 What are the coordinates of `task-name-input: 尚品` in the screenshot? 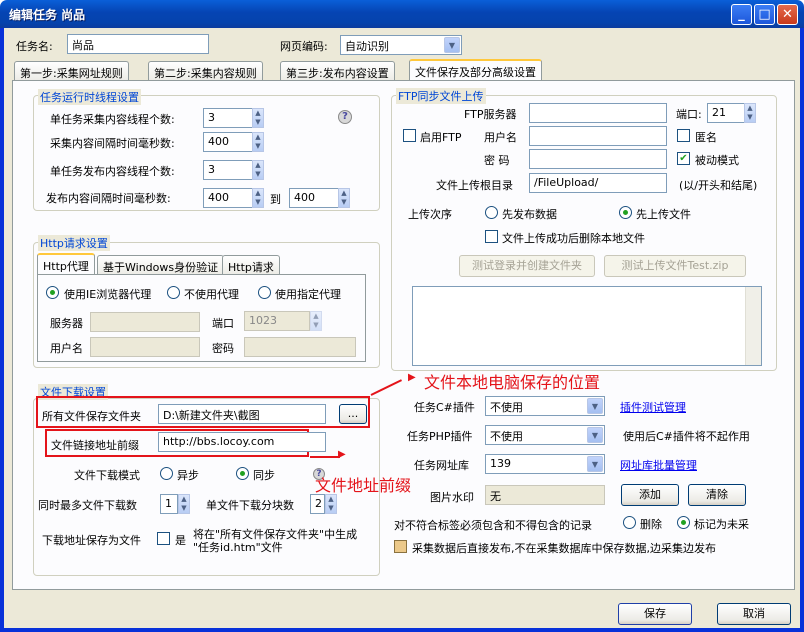 It's located at (138, 44).